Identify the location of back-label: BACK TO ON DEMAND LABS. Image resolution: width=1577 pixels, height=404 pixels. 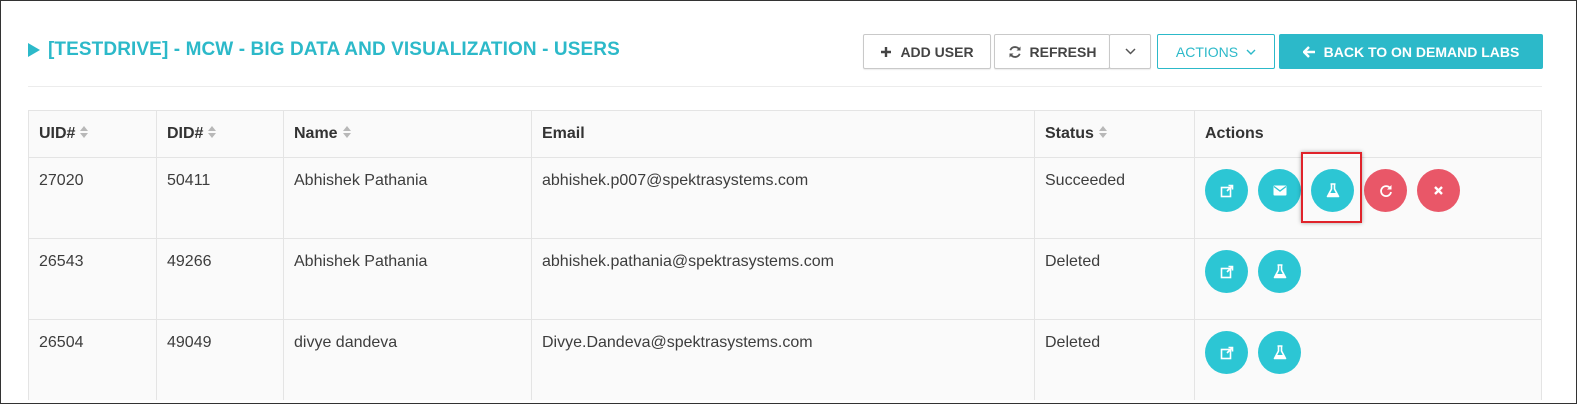
(1421, 51).